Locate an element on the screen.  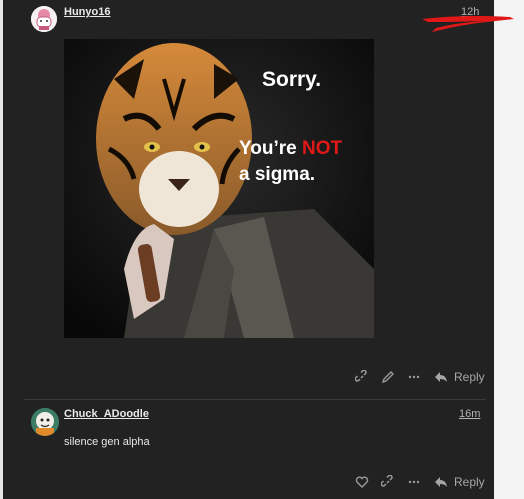
post-actions: Reply is located at coordinates (419, 377).